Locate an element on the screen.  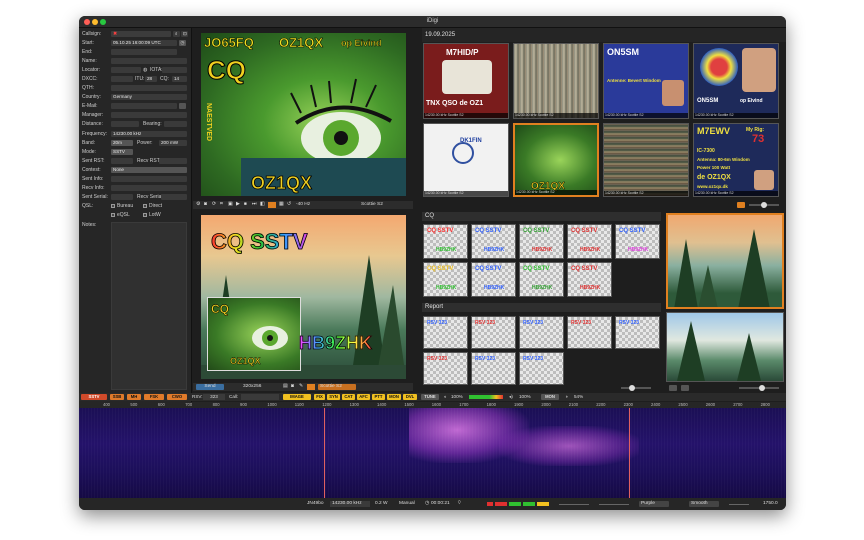
mode-select: SSTV is located at coordinates (122, 152).